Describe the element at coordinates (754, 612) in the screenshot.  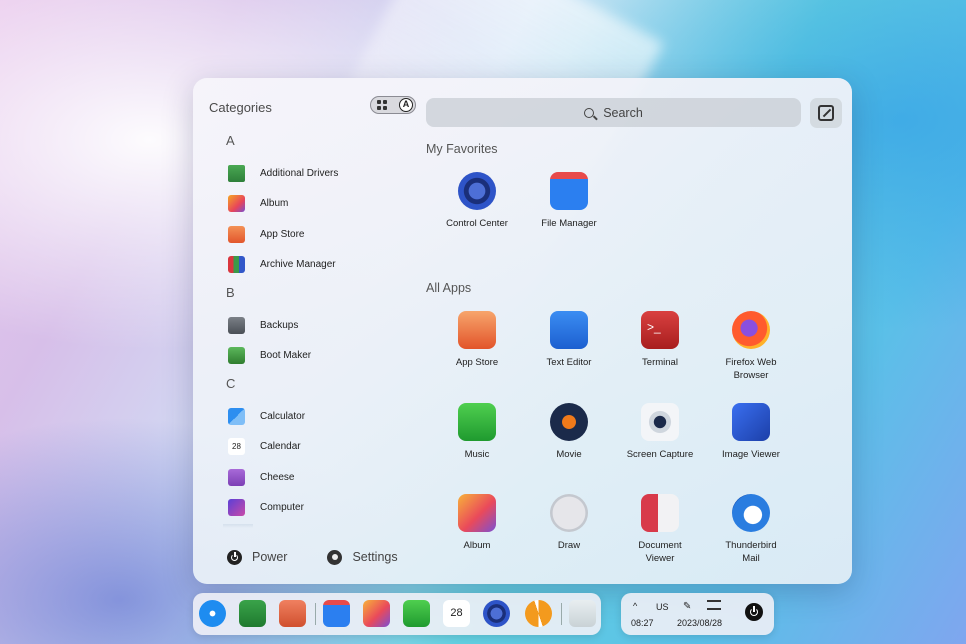
I see `shutdown-icon` at that location.